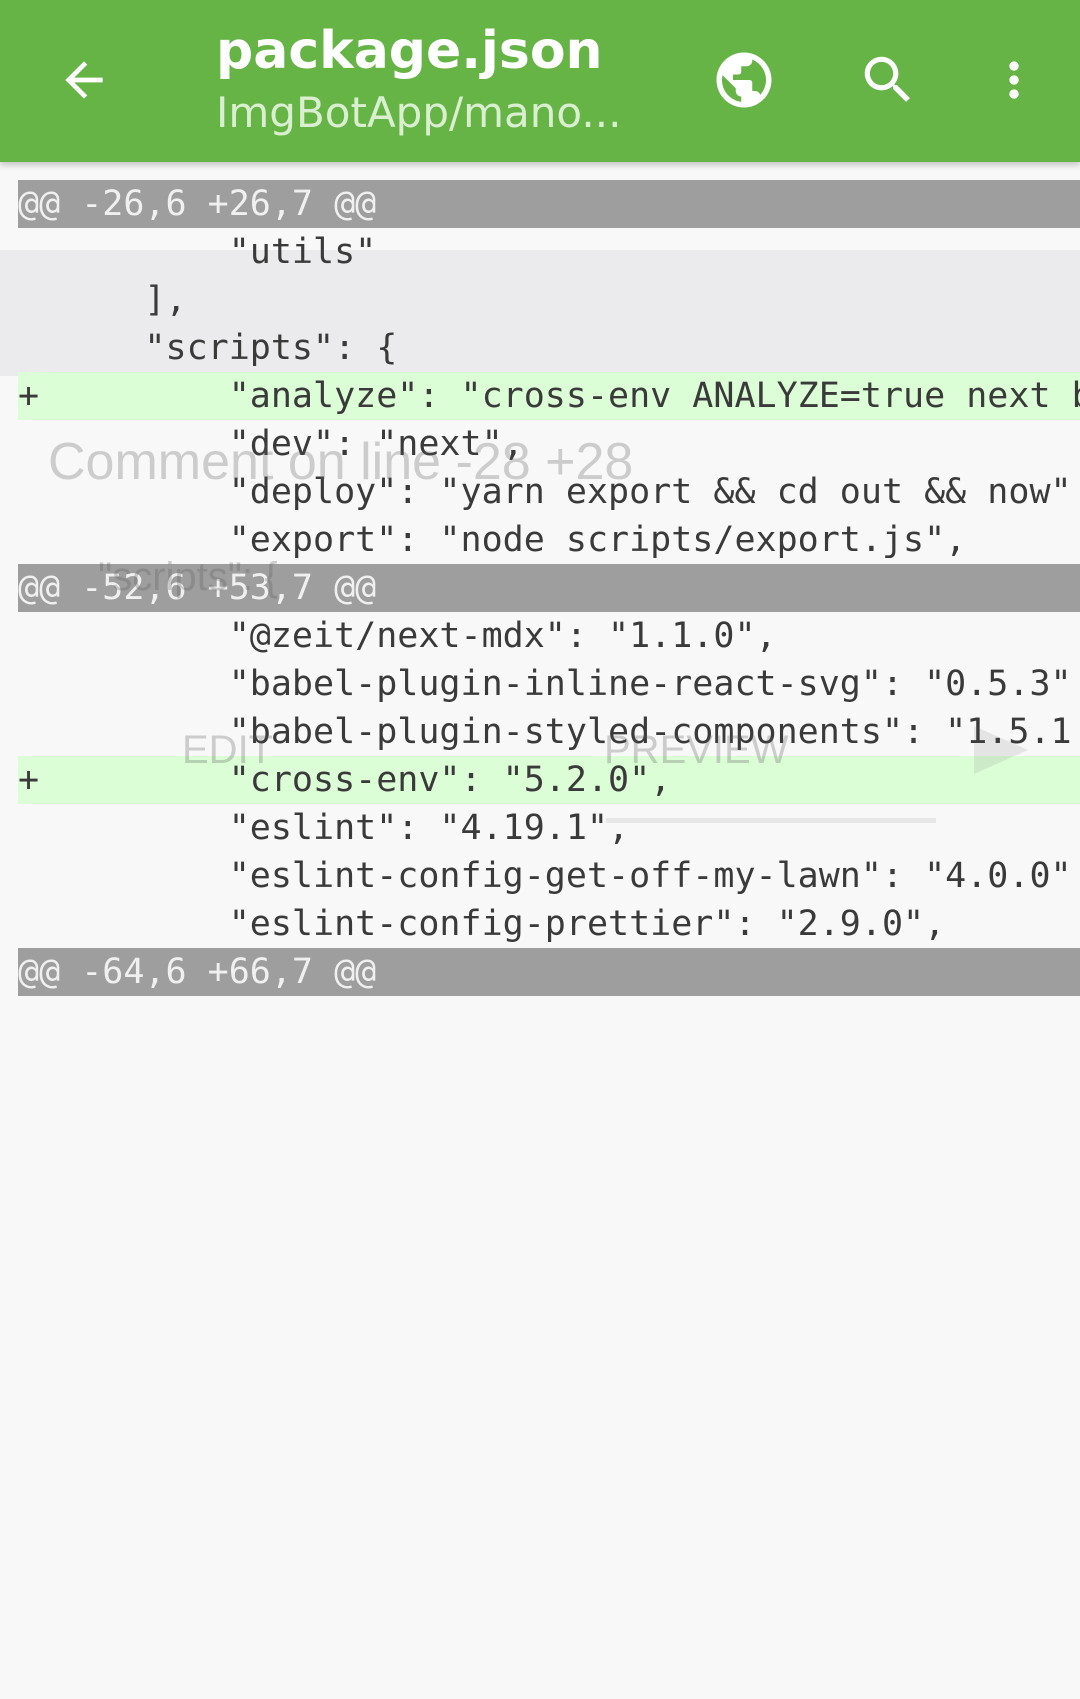 Image resolution: width=1080 pixels, height=1699 pixels. What do you see at coordinates (409, 51) in the screenshot?
I see `file-title: package.json` at bounding box center [409, 51].